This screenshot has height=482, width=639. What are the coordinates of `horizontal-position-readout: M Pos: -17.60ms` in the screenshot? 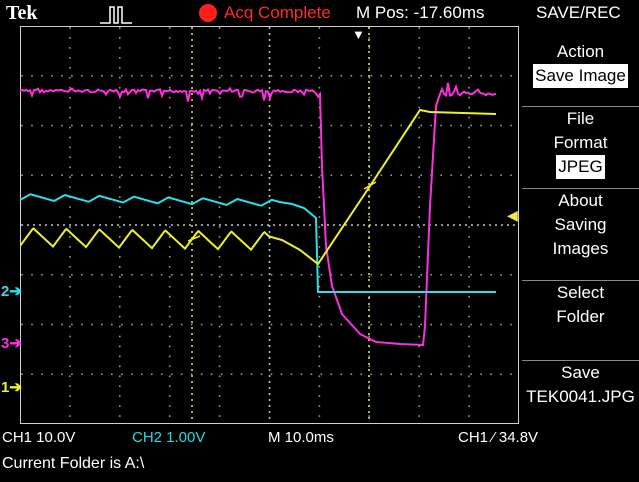 It's located at (420, 12).